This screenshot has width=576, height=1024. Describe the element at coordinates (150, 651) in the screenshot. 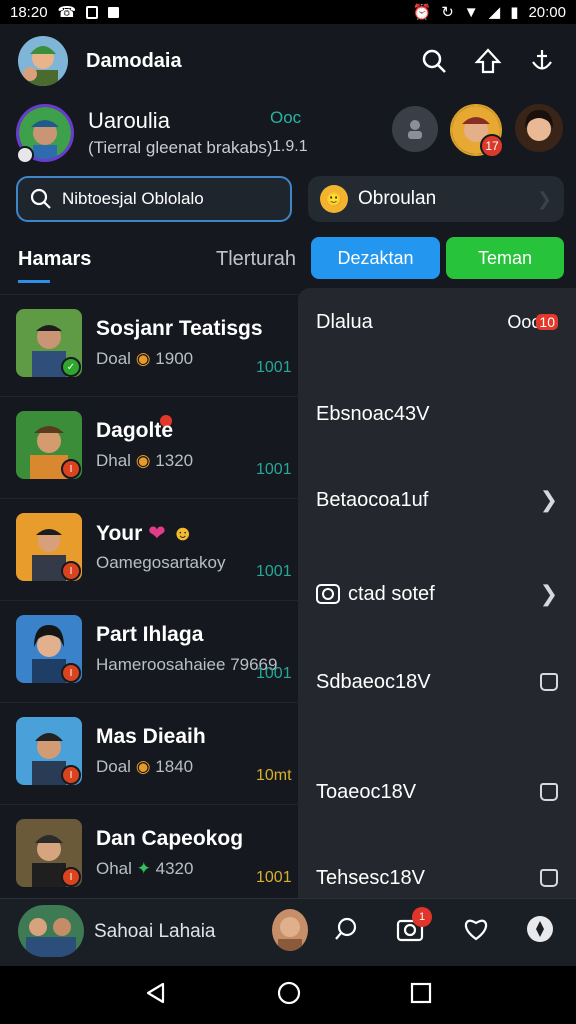

I see `chat-item: I Part Ihlaga Hameroosahaiee 79669 1001` at that location.